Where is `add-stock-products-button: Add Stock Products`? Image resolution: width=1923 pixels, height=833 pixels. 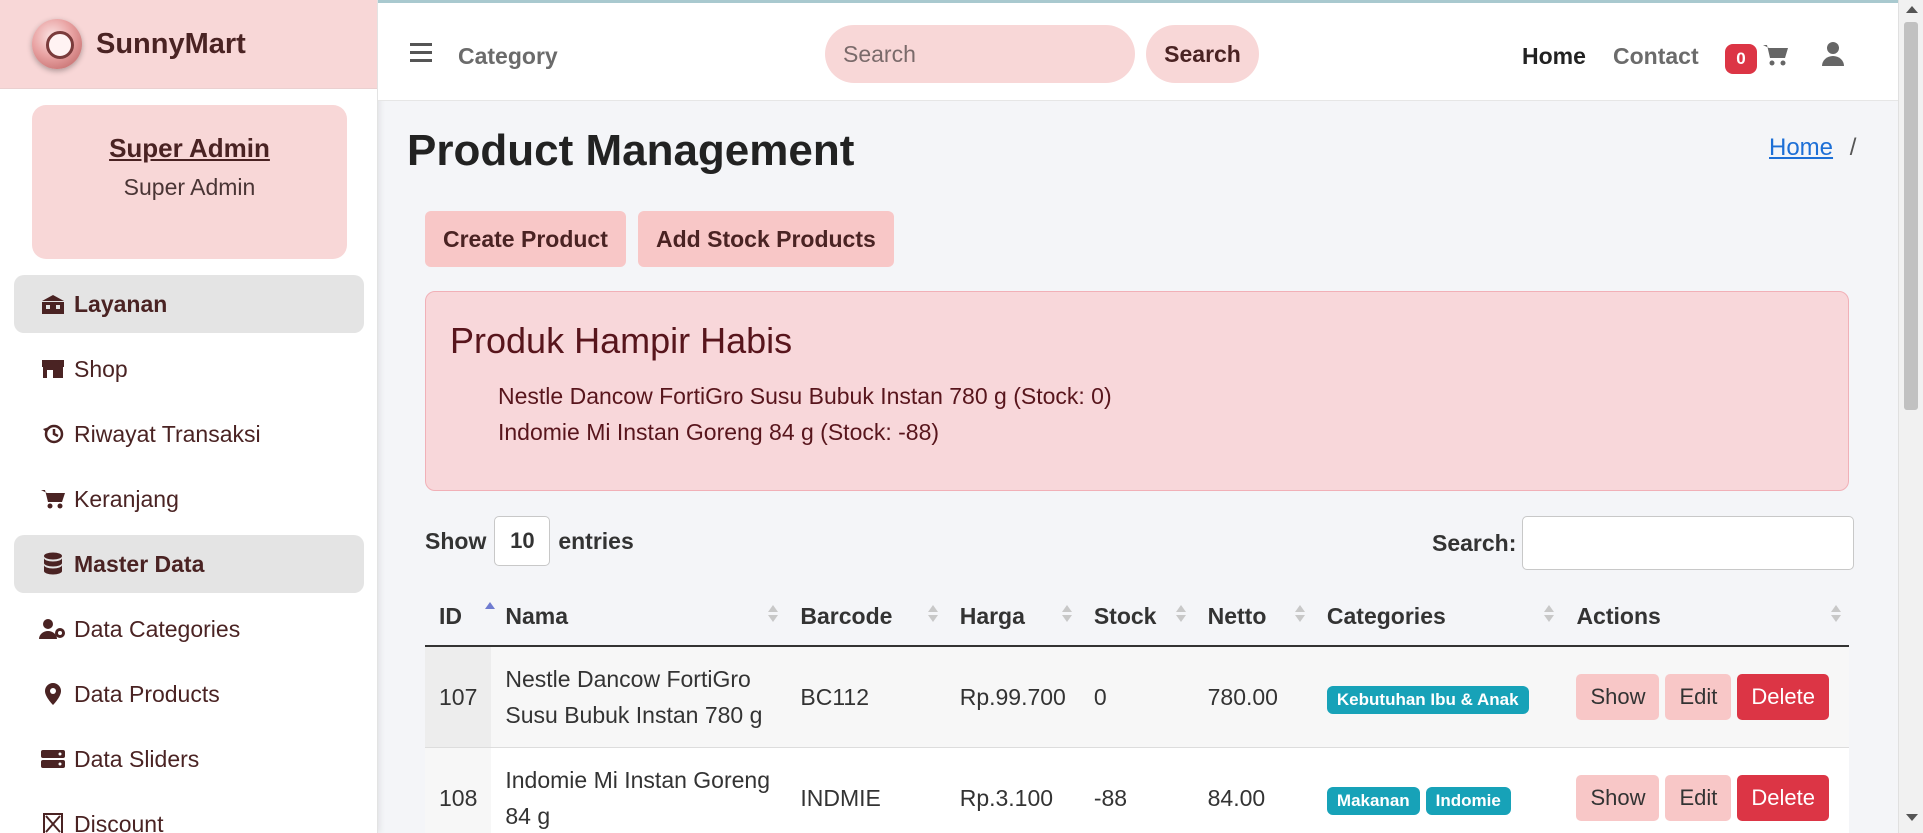
add-stock-products-button: Add Stock Products is located at coordinates (766, 239).